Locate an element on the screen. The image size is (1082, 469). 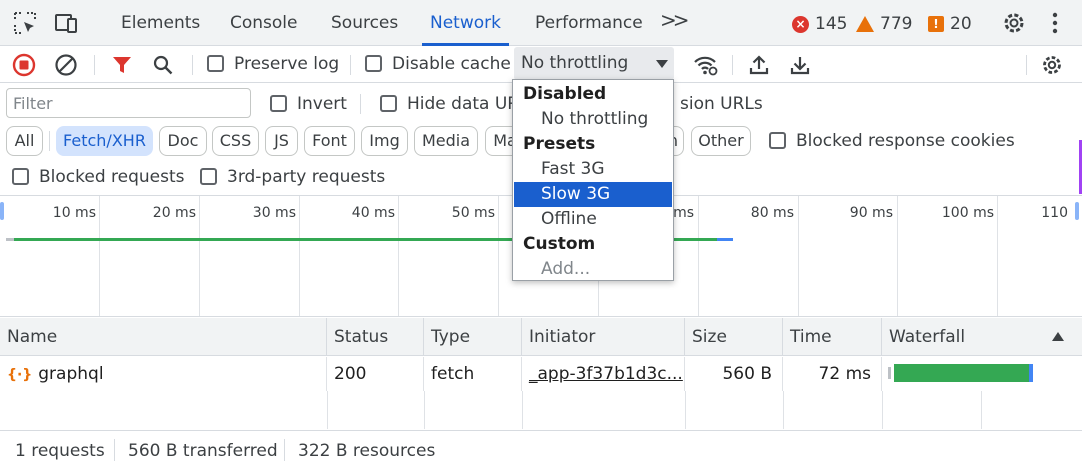
timeline-tick-label: 90 ms is located at coordinates (871, 213).